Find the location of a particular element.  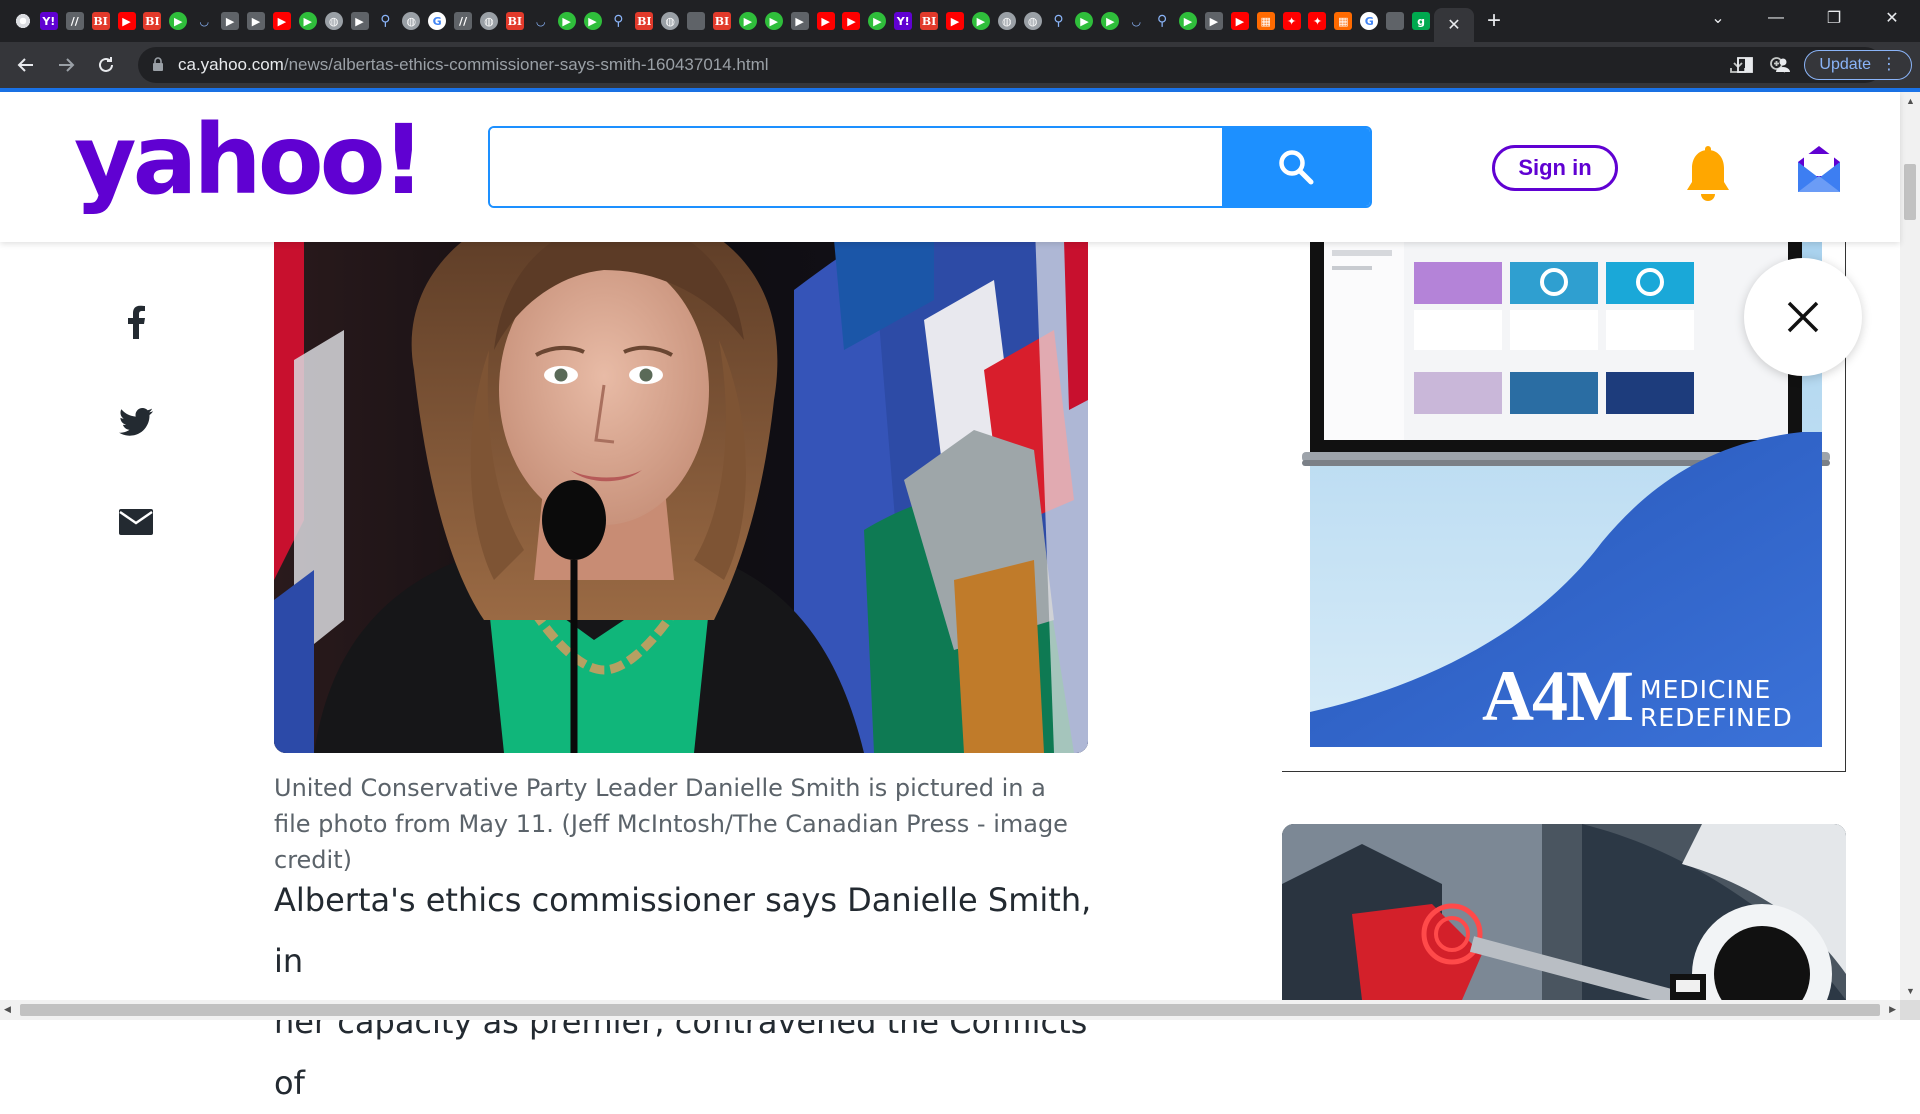

yt-favicon-icon: ▶ is located at coordinates (126, 21).